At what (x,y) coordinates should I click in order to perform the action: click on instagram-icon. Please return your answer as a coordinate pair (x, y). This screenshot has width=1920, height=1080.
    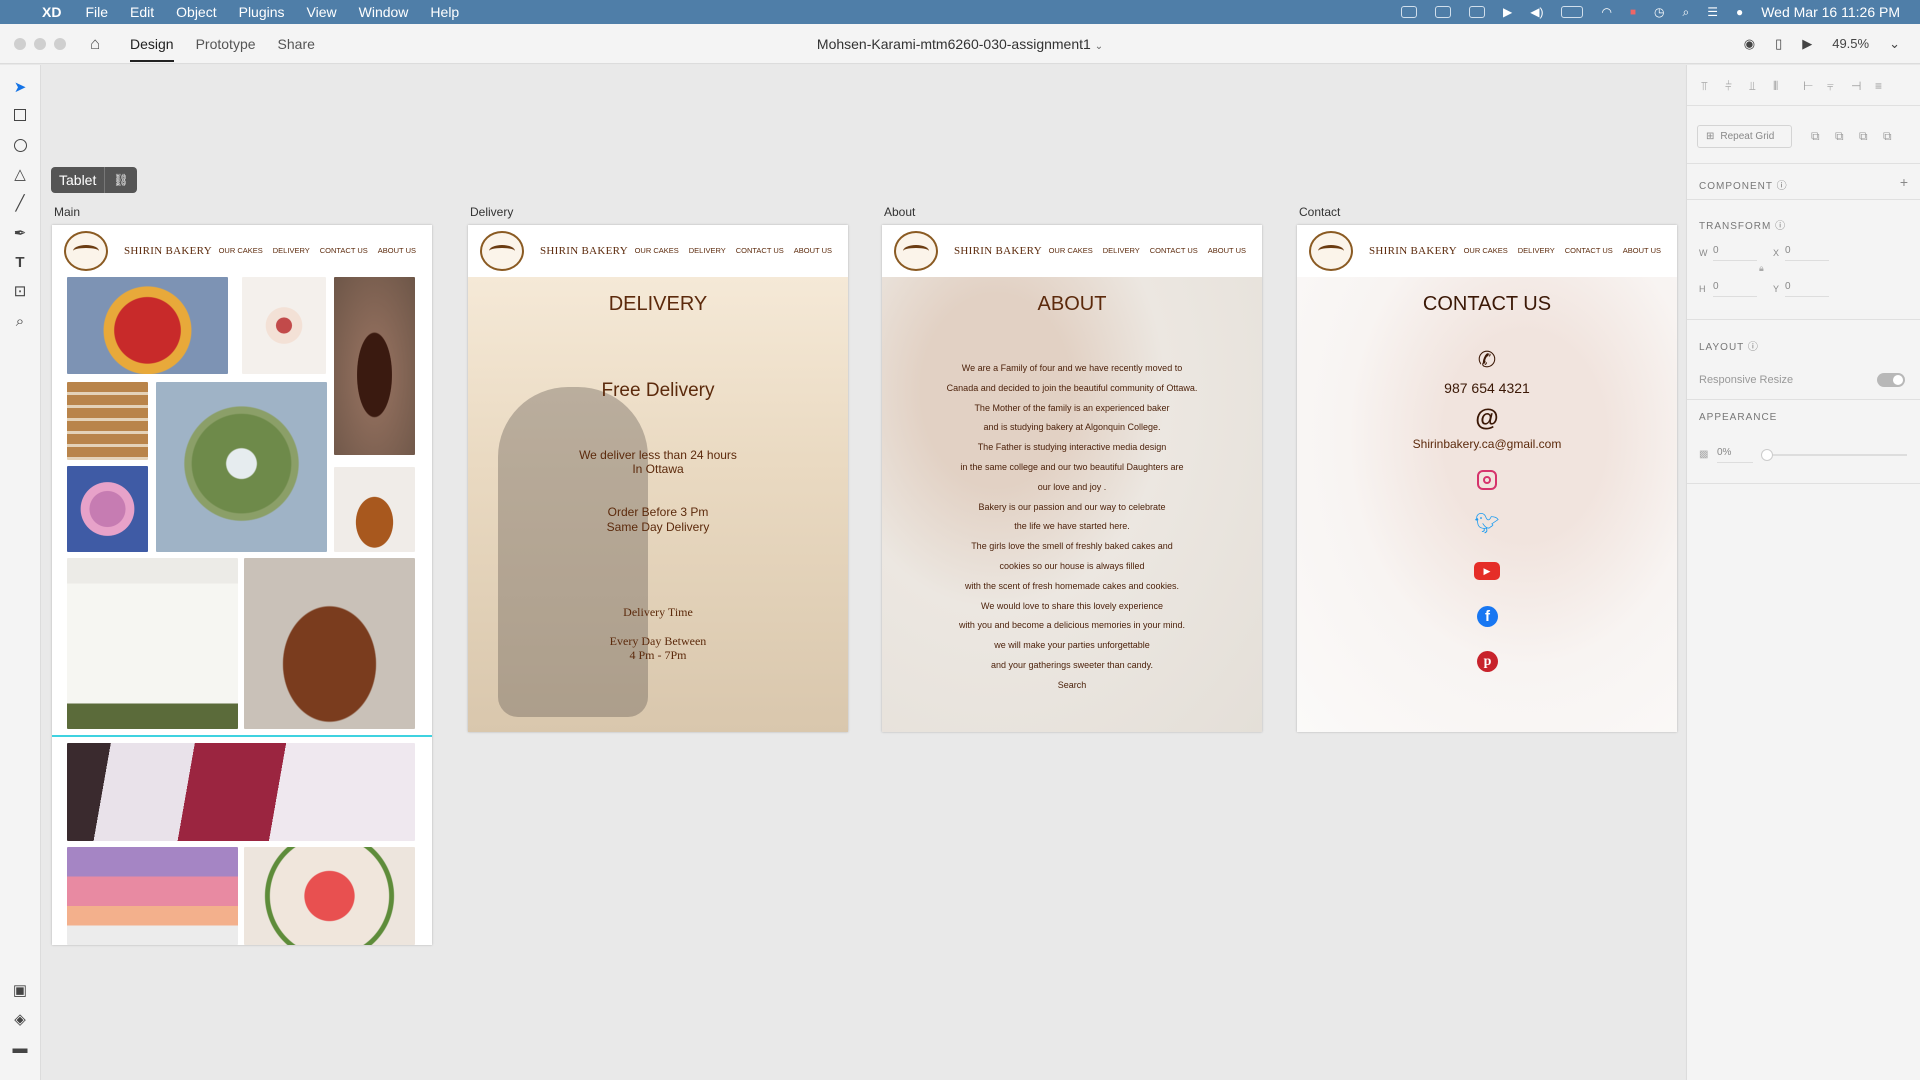
    Looking at the image, I should click on (1487, 480).